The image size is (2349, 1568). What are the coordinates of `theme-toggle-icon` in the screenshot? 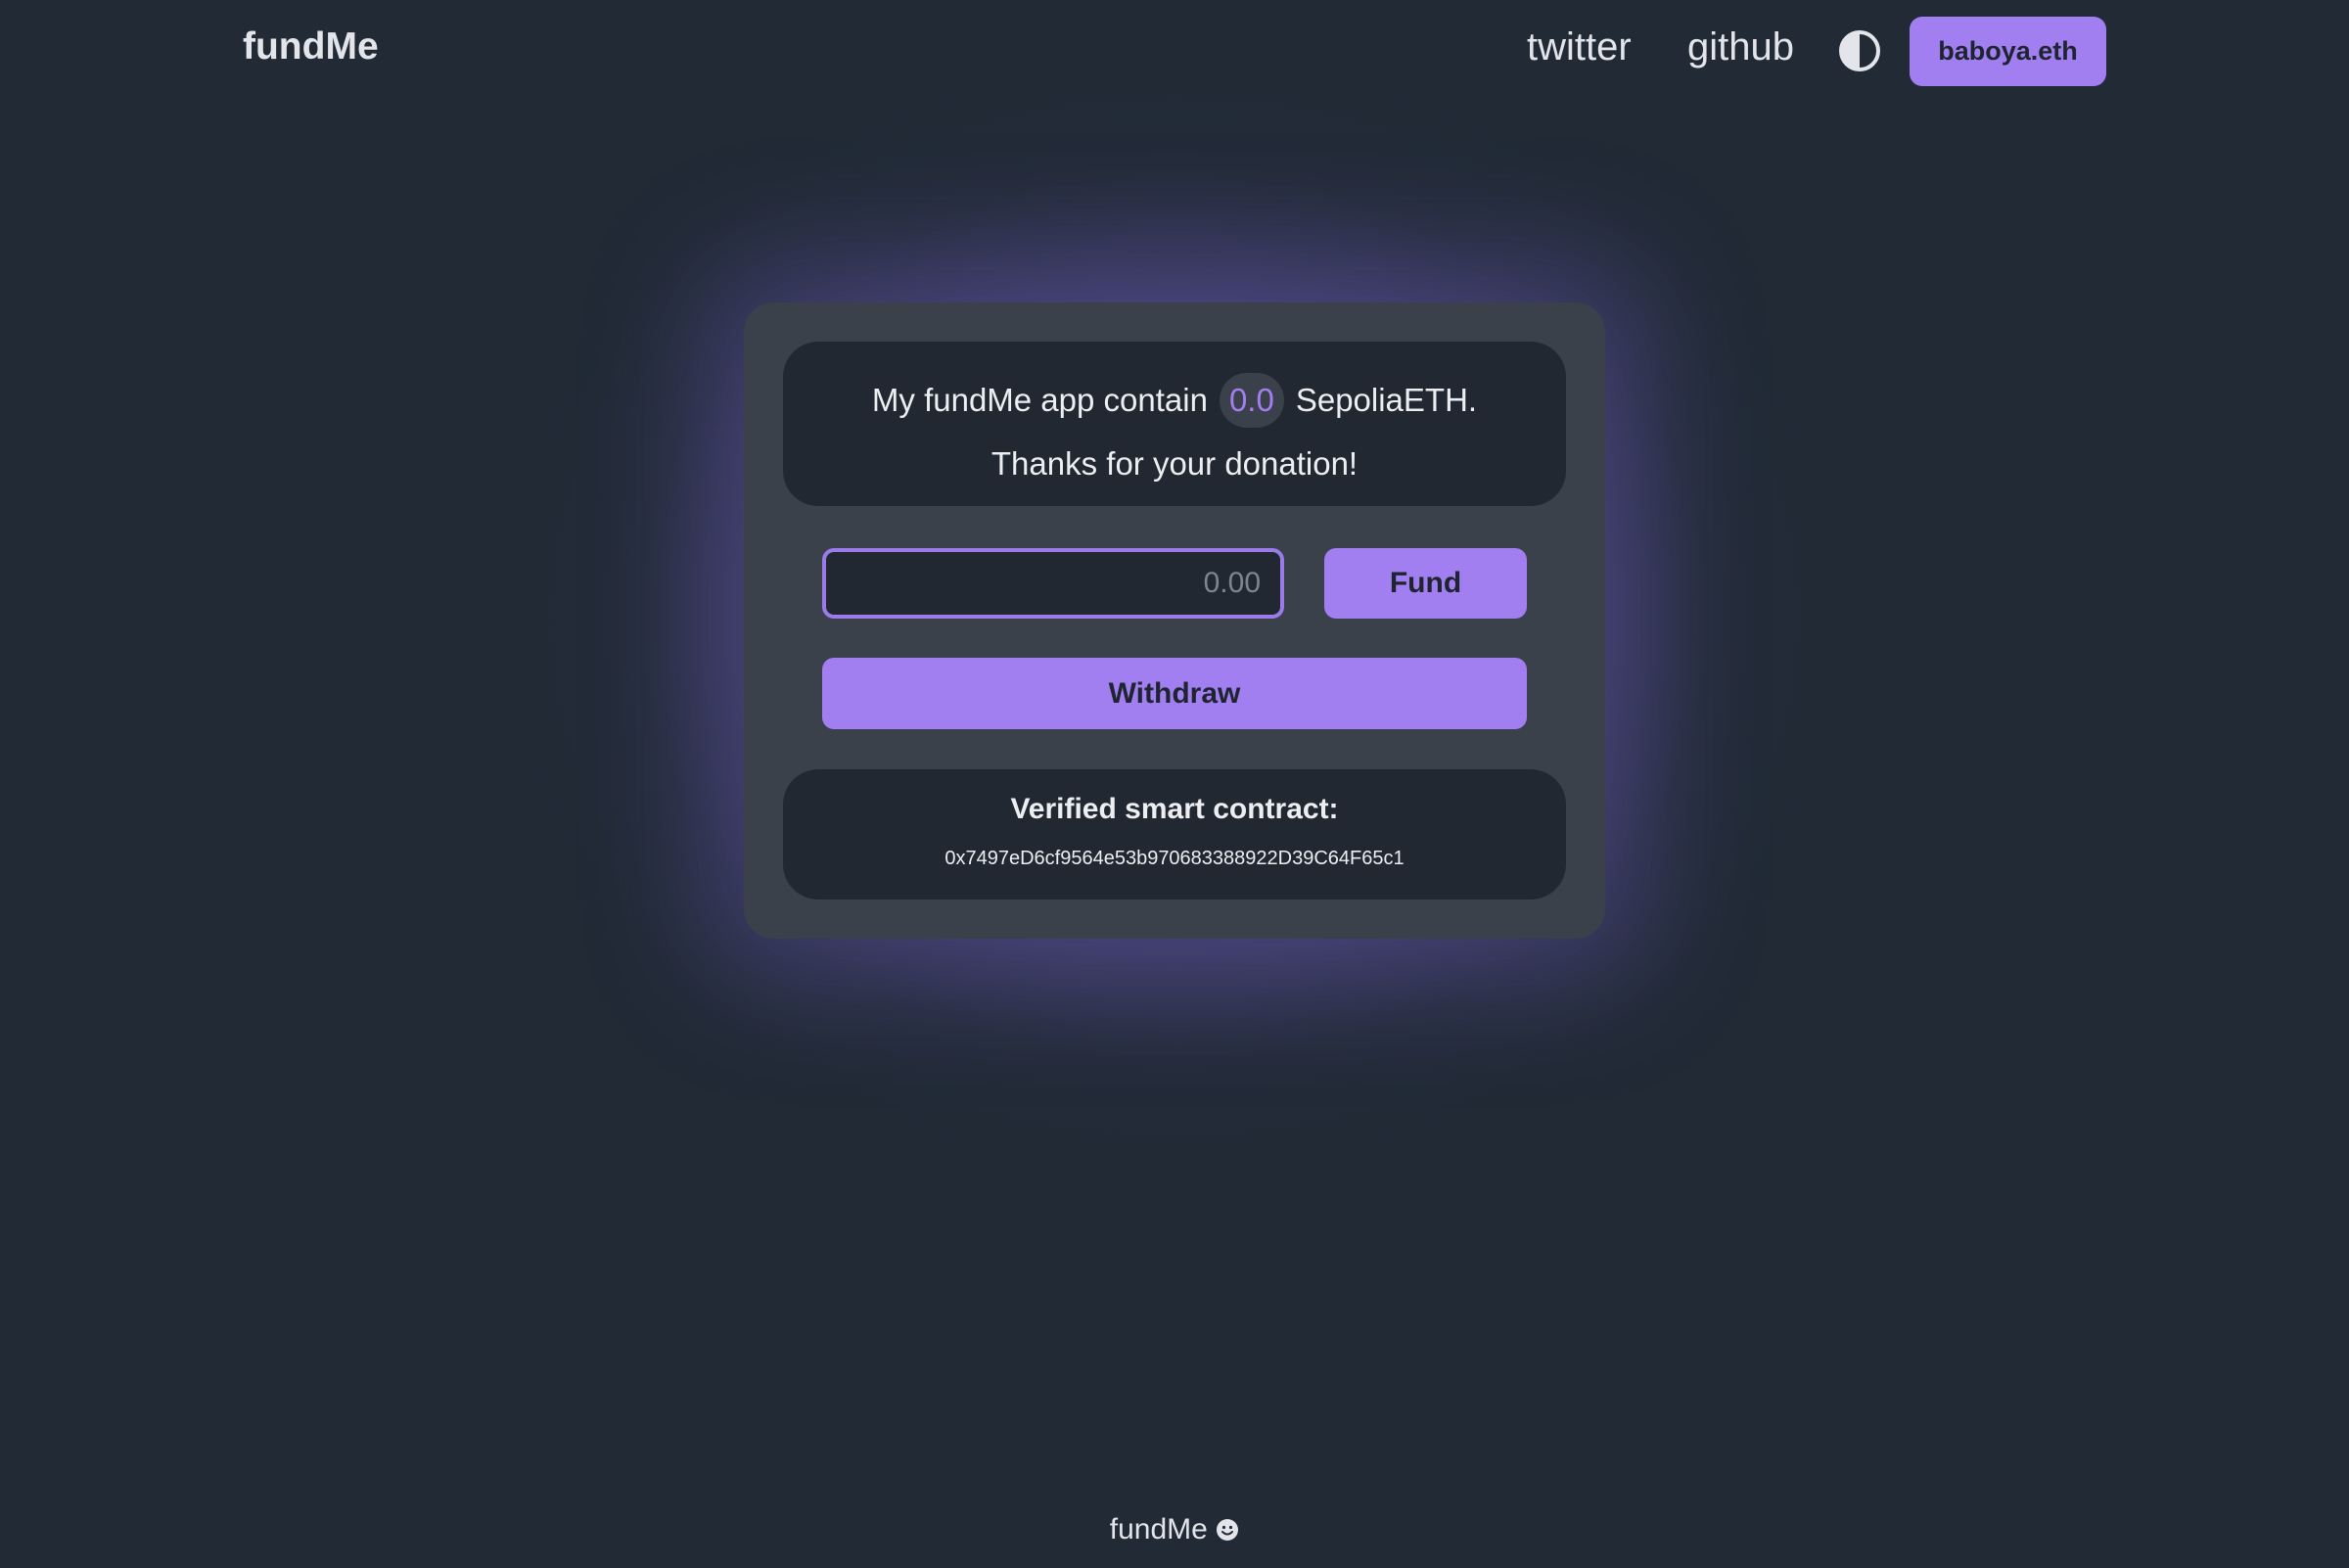 It's located at (1859, 50).